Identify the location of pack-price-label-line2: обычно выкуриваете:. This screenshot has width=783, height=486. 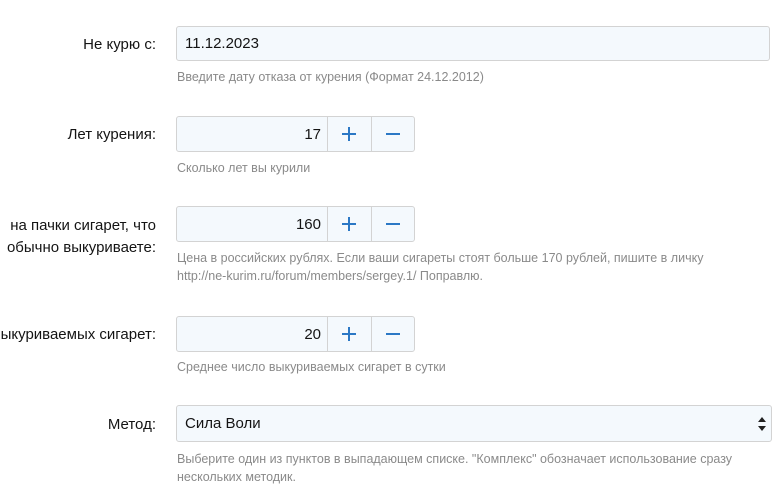
(81, 247).